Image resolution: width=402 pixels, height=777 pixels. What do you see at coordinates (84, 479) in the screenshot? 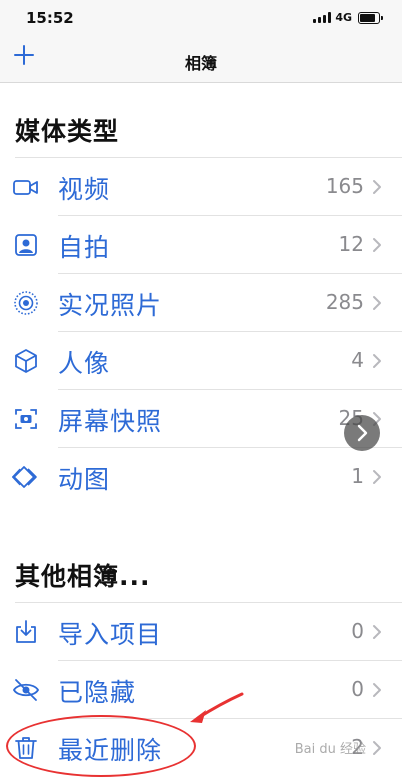
I see `album-label: 动图` at bounding box center [84, 479].